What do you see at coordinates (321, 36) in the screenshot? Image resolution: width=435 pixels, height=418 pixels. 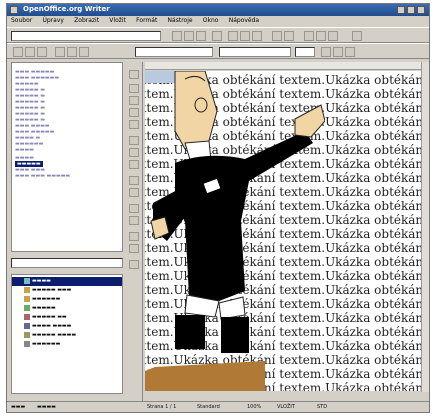 I see `gallery-icon` at bounding box center [321, 36].